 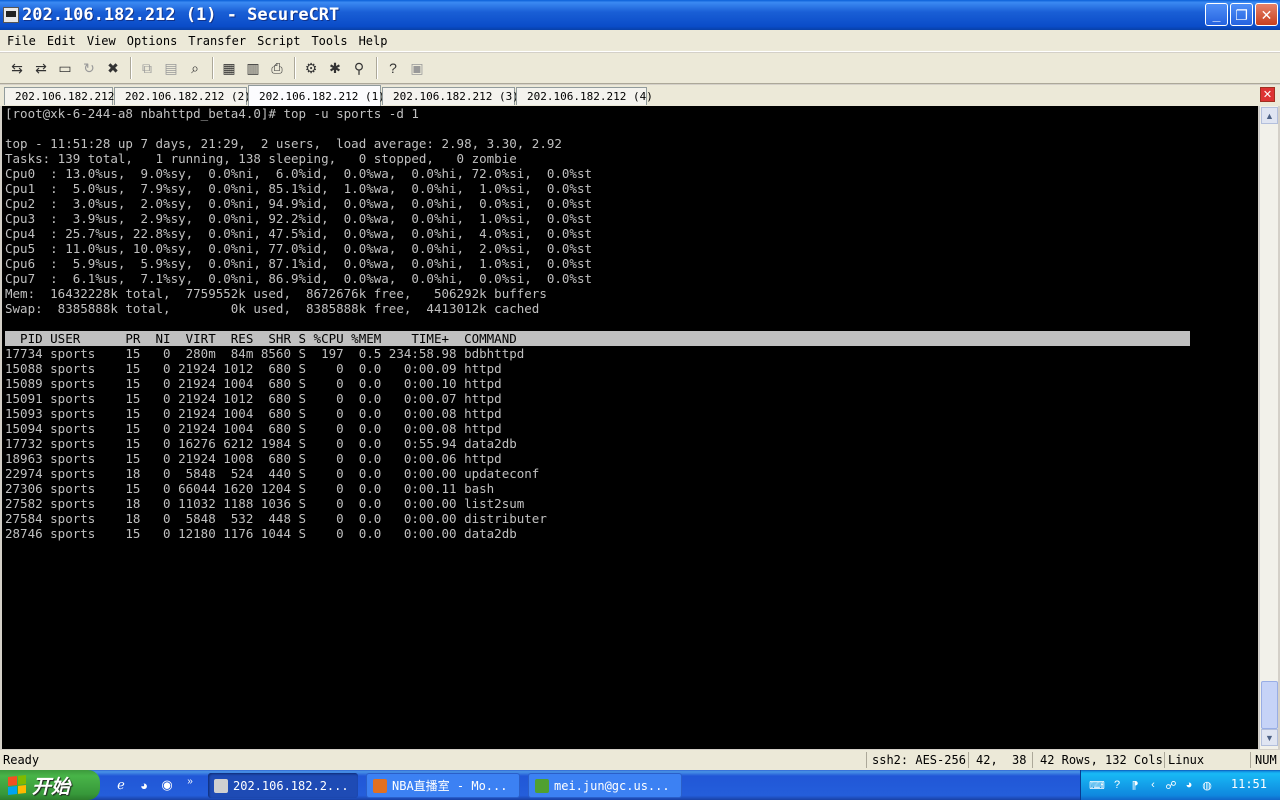 I want to click on disconnect-icon: ✖, so click(x=113, y=67).